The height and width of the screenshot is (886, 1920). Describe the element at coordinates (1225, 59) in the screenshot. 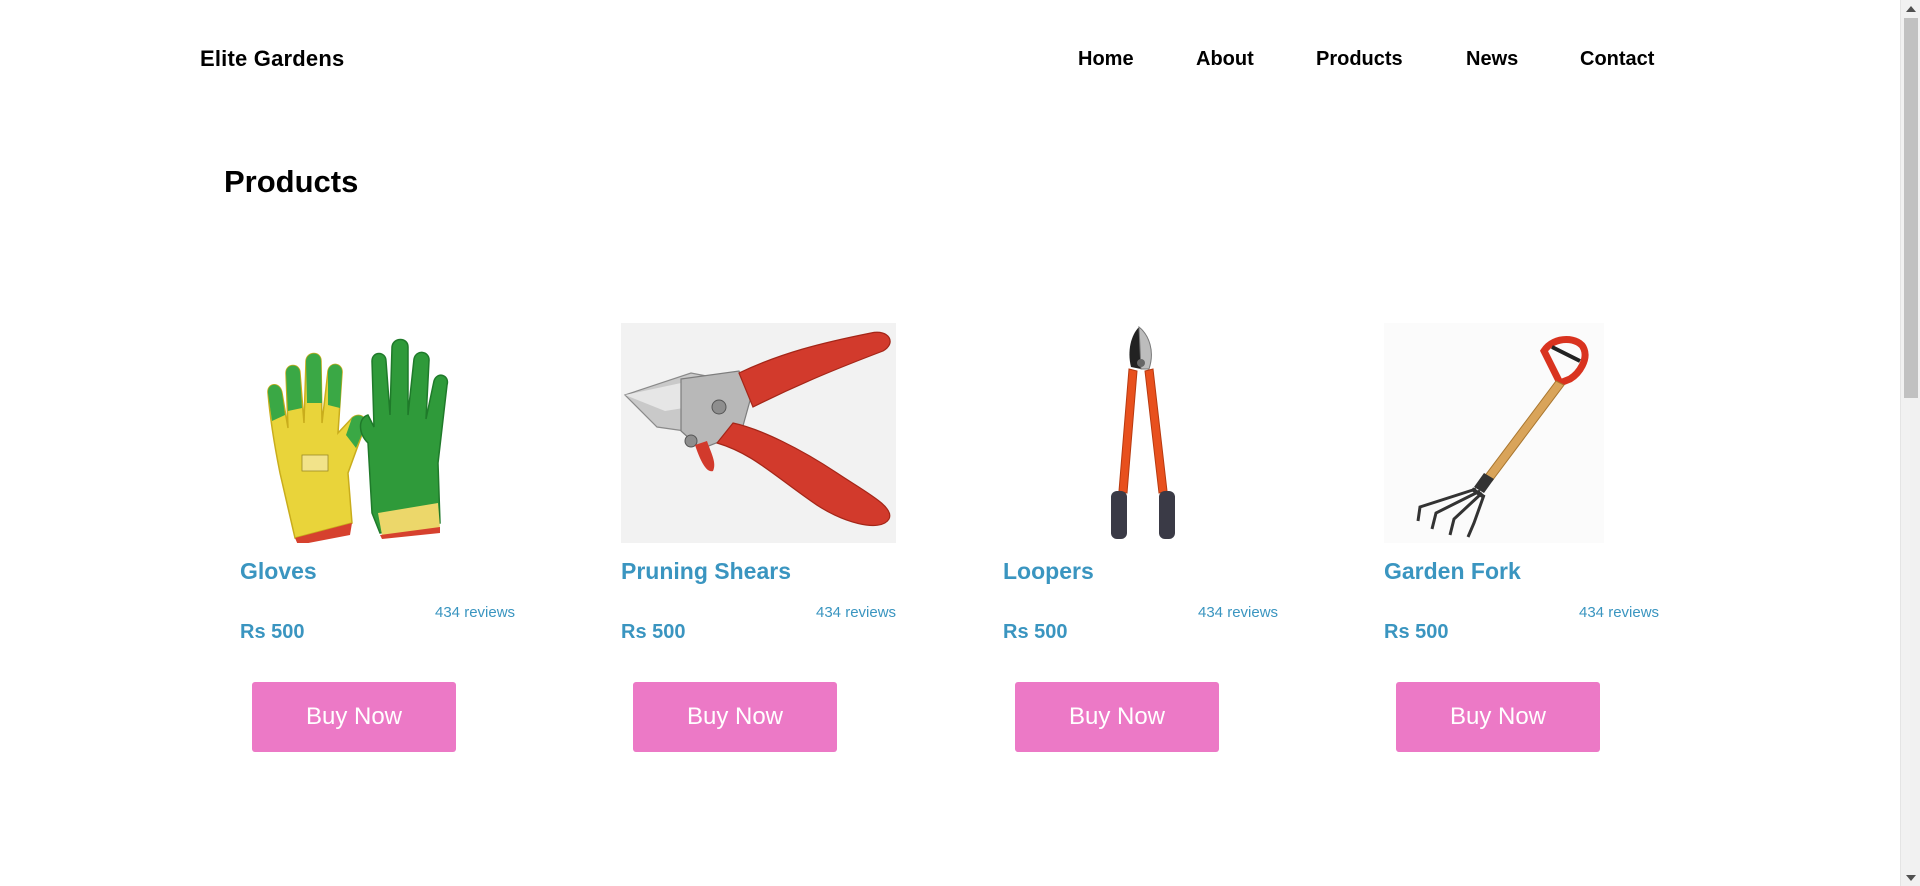

I see `nav-about: About` at that location.